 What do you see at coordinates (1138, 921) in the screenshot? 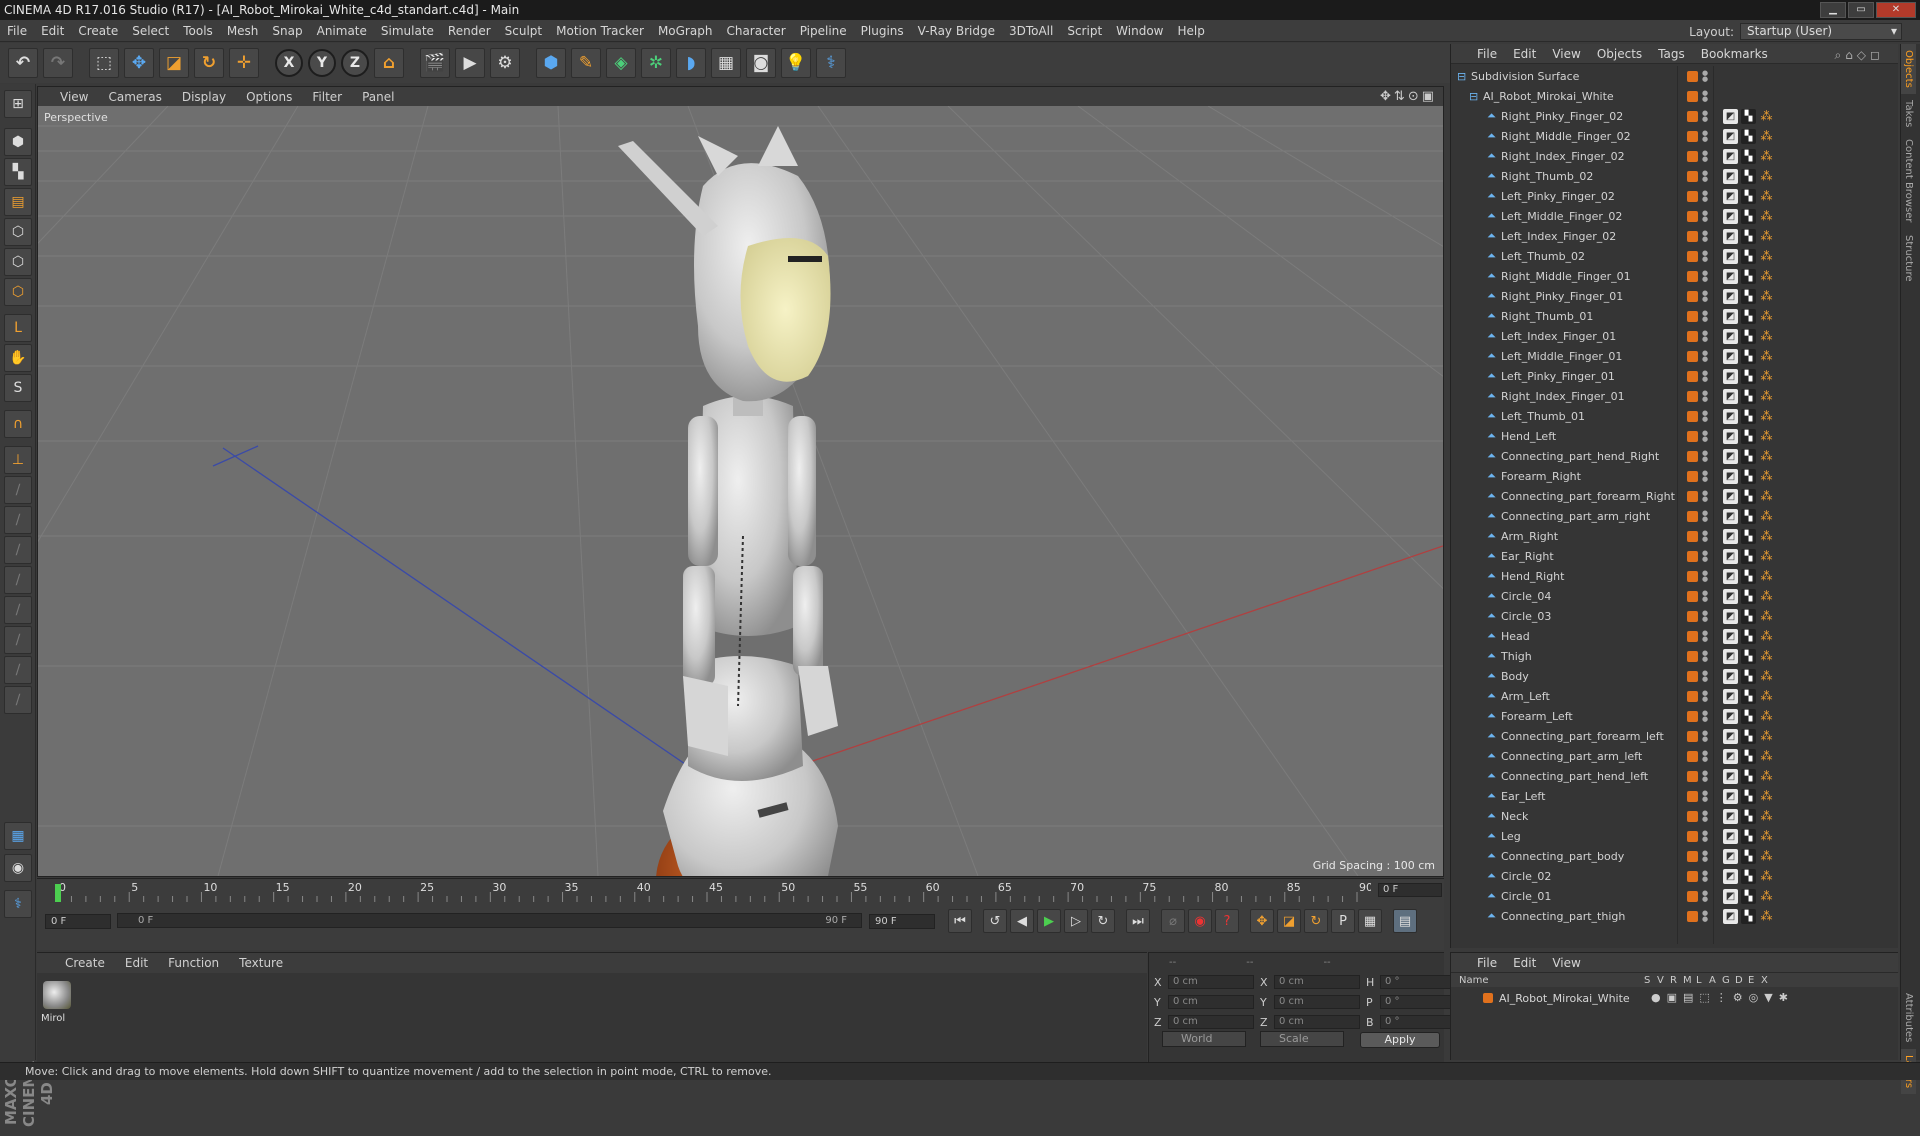
I see `go-to-end-icon: ⏭` at bounding box center [1138, 921].